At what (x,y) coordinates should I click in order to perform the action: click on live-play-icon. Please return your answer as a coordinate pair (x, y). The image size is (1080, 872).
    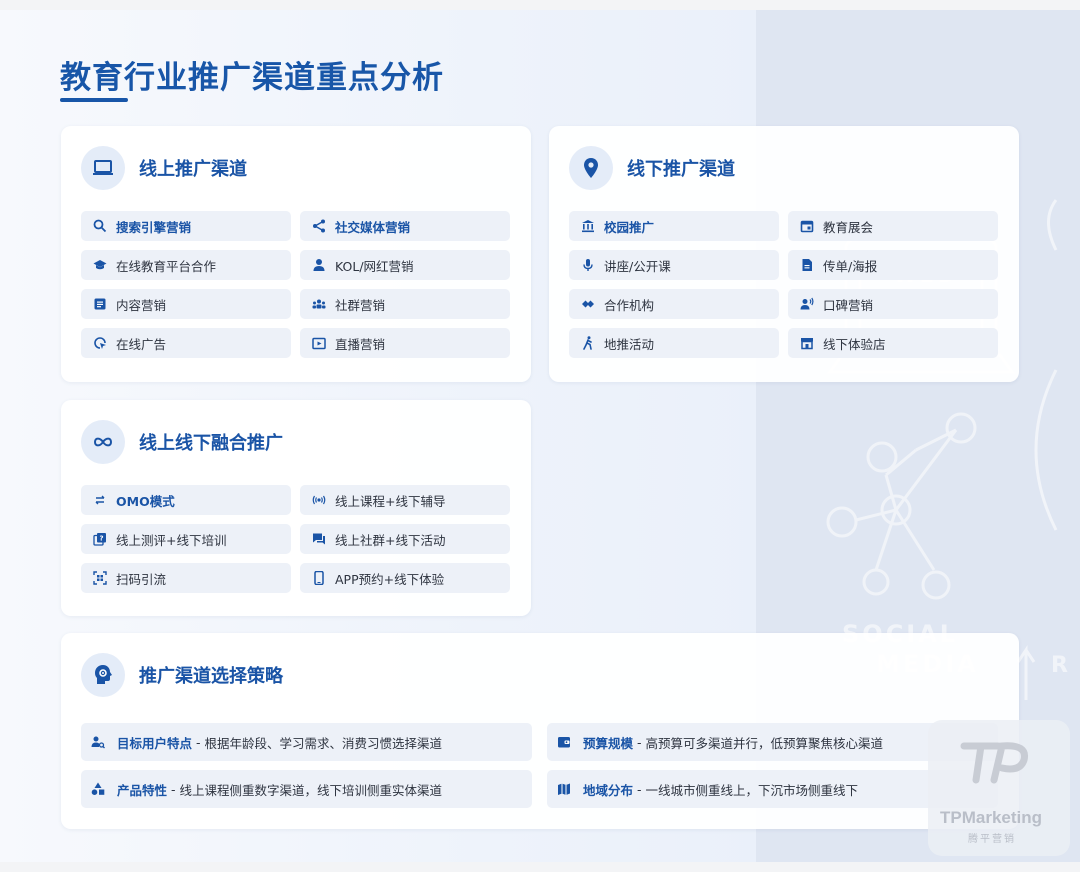
    Looking at the image, I should click on (319, 343).